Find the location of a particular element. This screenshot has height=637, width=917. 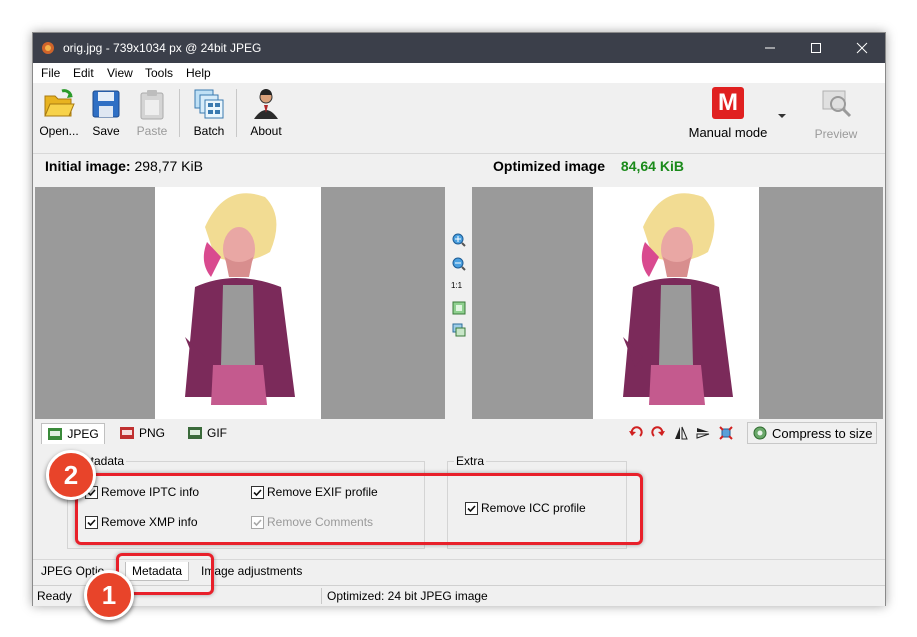

optimized-image-label: Optimized image is located at coordinates (549, 166).